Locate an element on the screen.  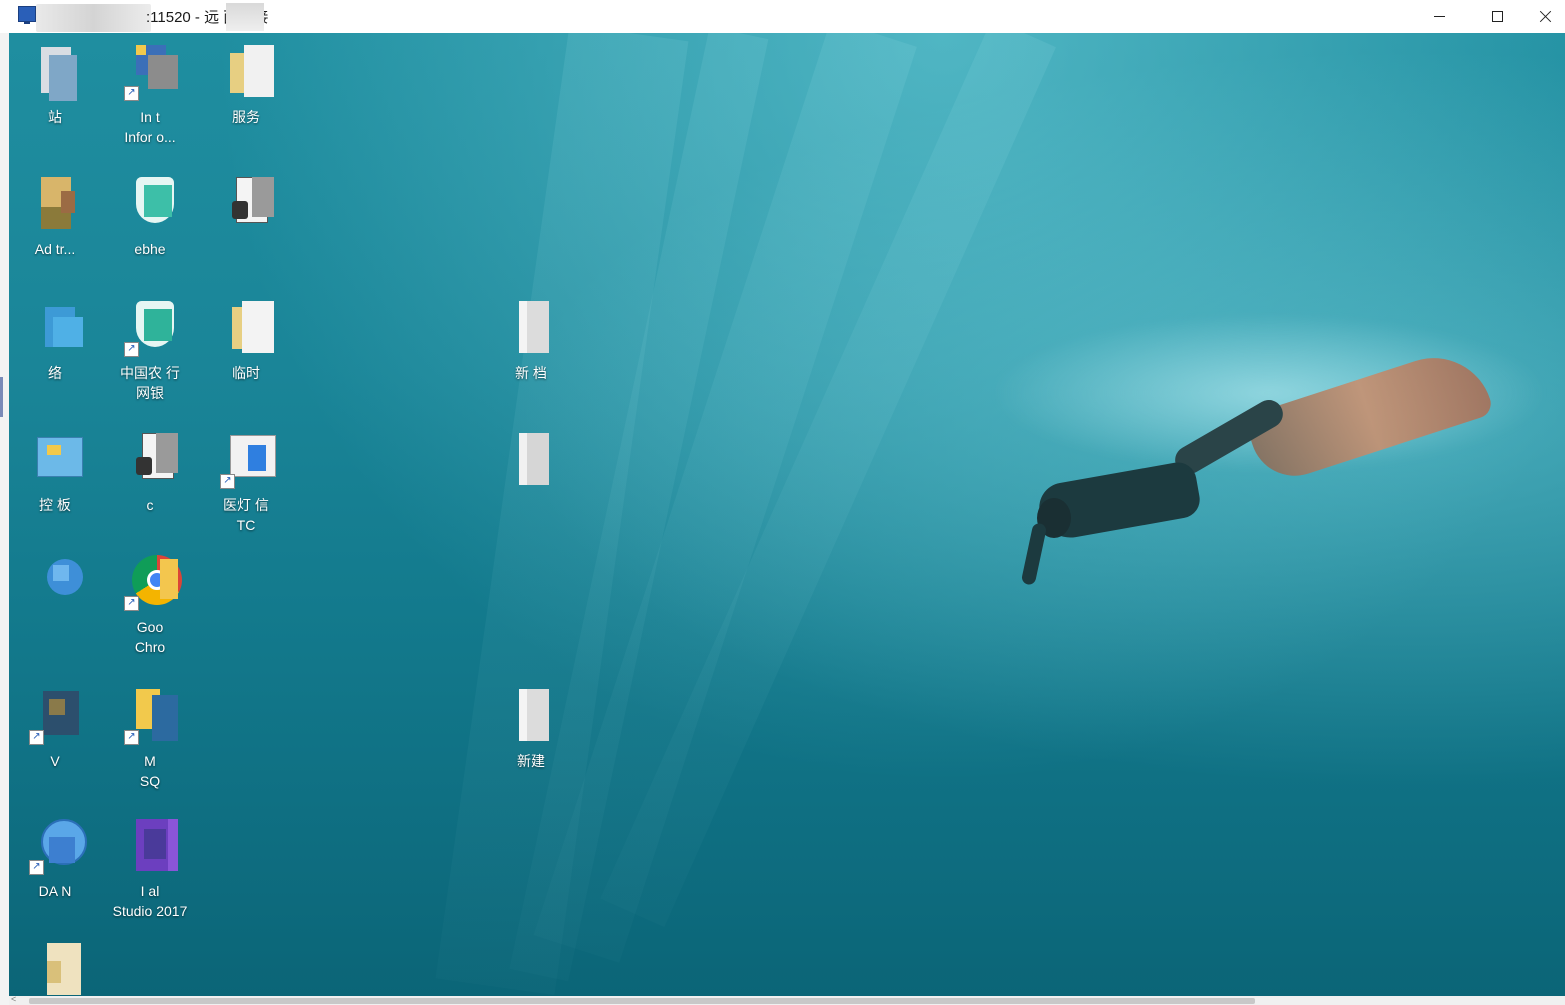
chrome-icon: ↗ is located at coordinates (152, 581).